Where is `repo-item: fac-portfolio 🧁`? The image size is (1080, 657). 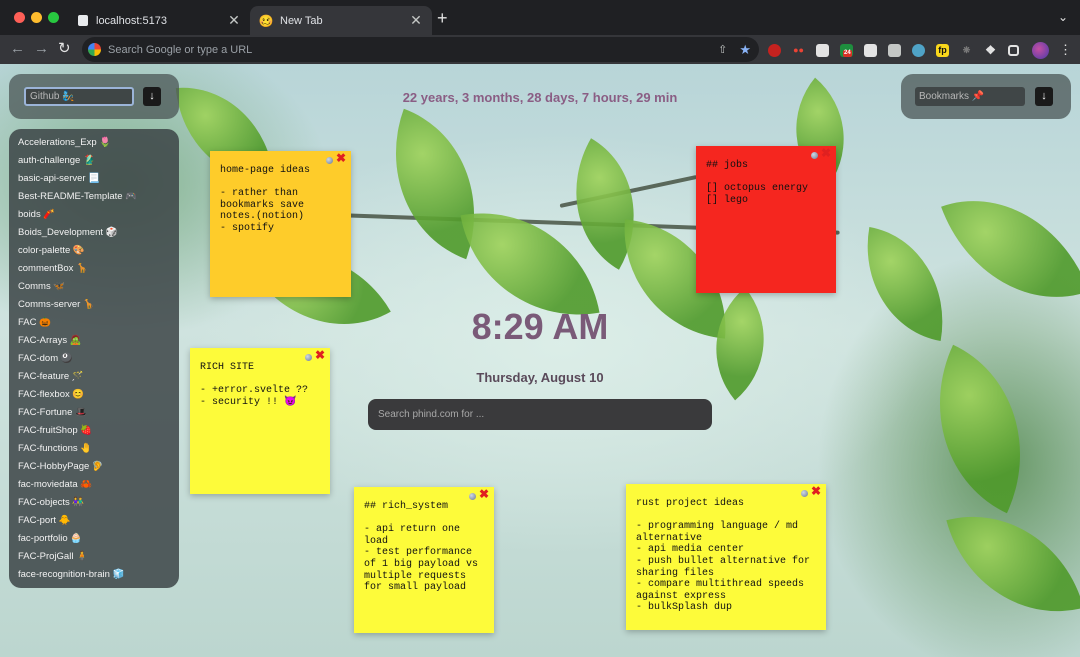 repo-item: fac-portfolio 🧁 is located at coordinates (98, 541).